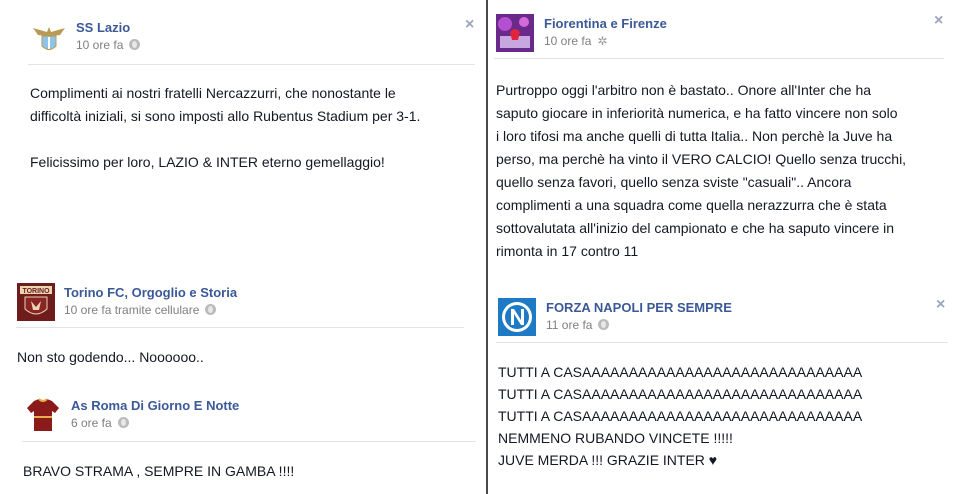  Describe the element at coordinates (110, 357) in the screenshot. I see `post-text-line: Non sto godendo... Noooooo..` at that location.